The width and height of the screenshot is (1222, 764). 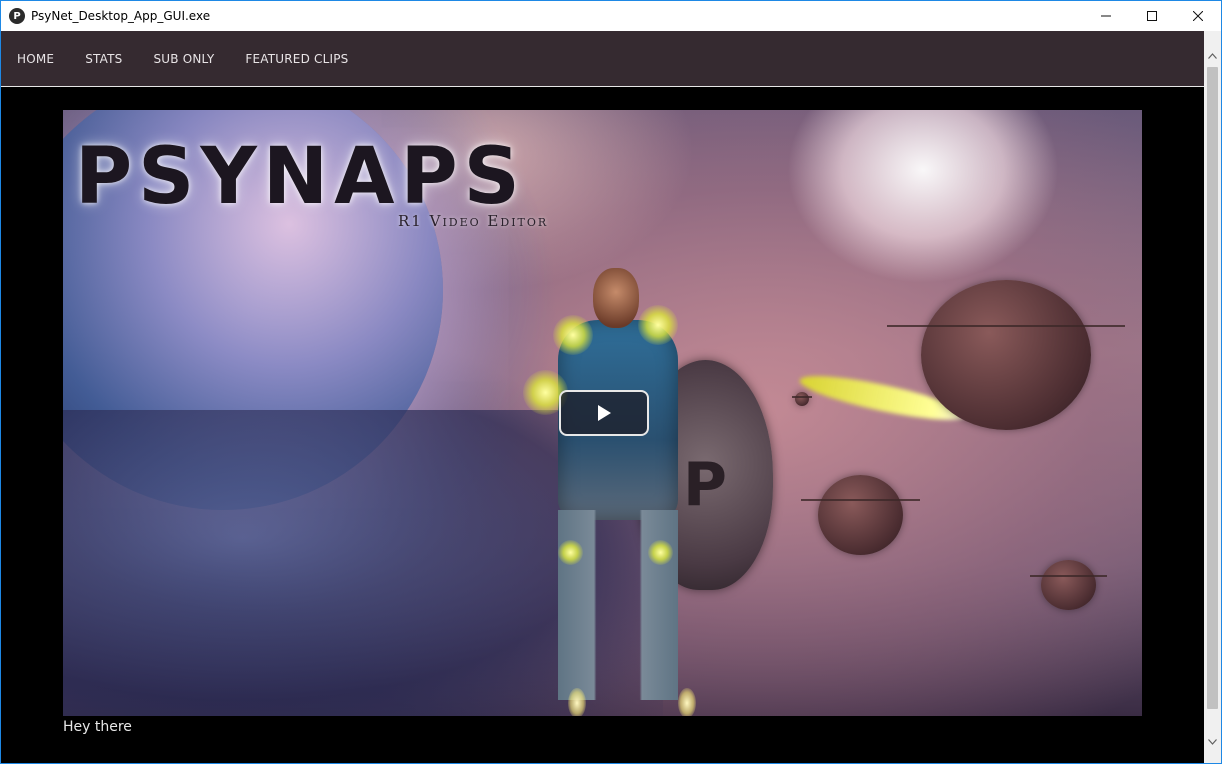 I want to click on scroll-thumb, so click(x=1212, y=388).